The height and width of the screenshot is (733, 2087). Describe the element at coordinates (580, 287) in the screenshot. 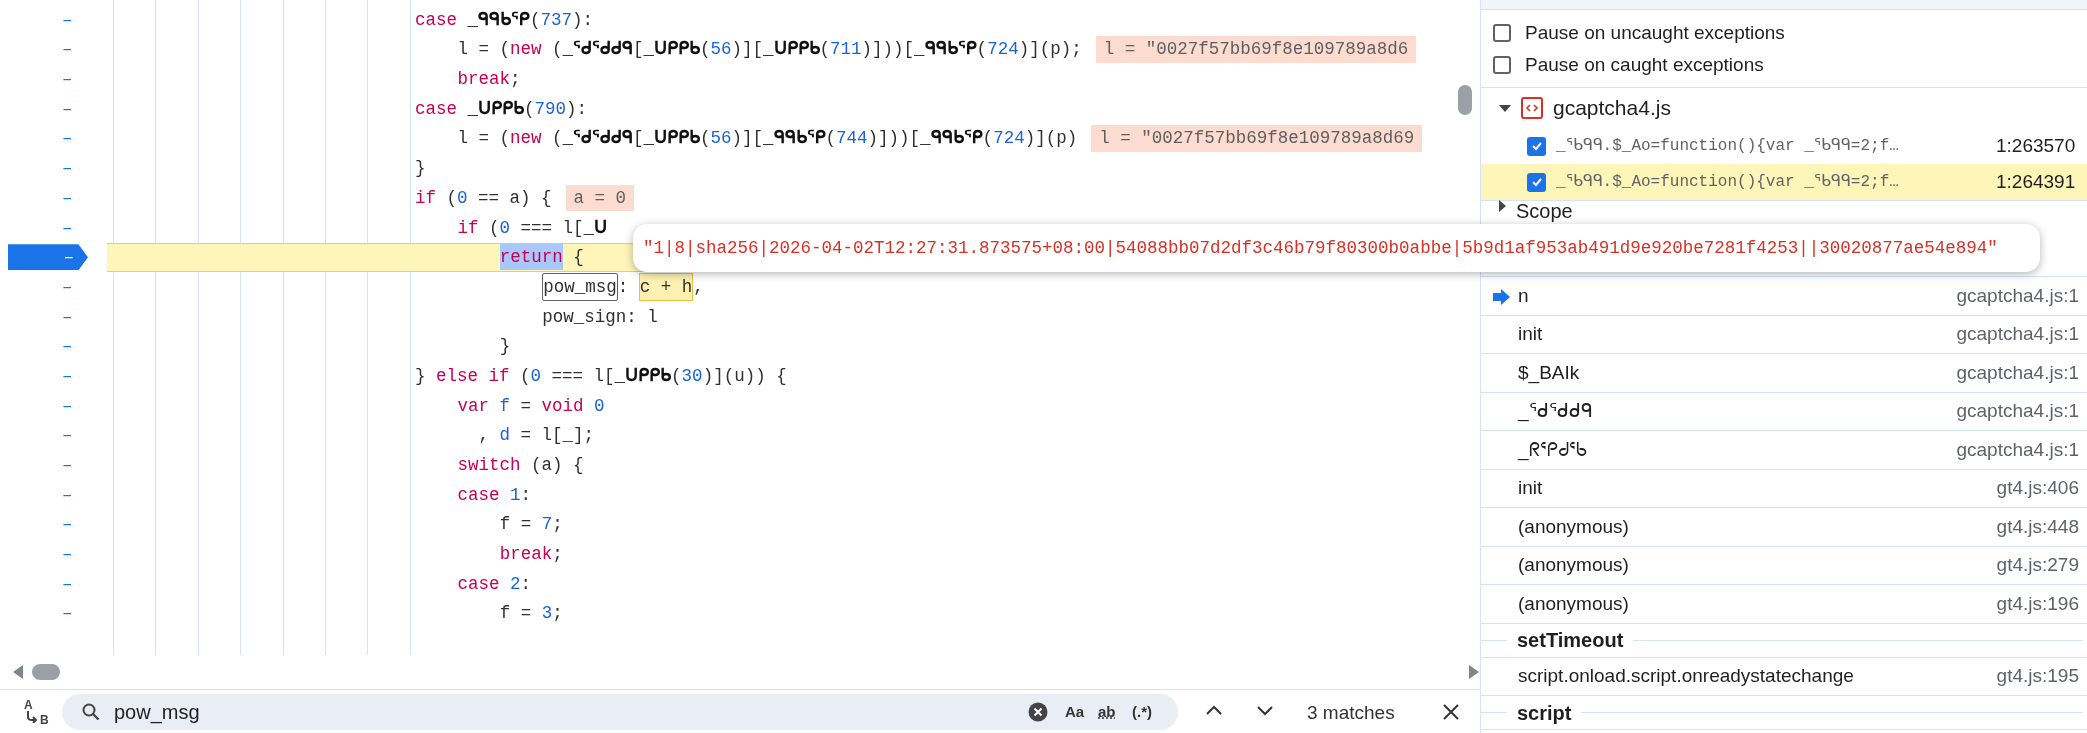

I see `search-match: pow_msg` at that location.